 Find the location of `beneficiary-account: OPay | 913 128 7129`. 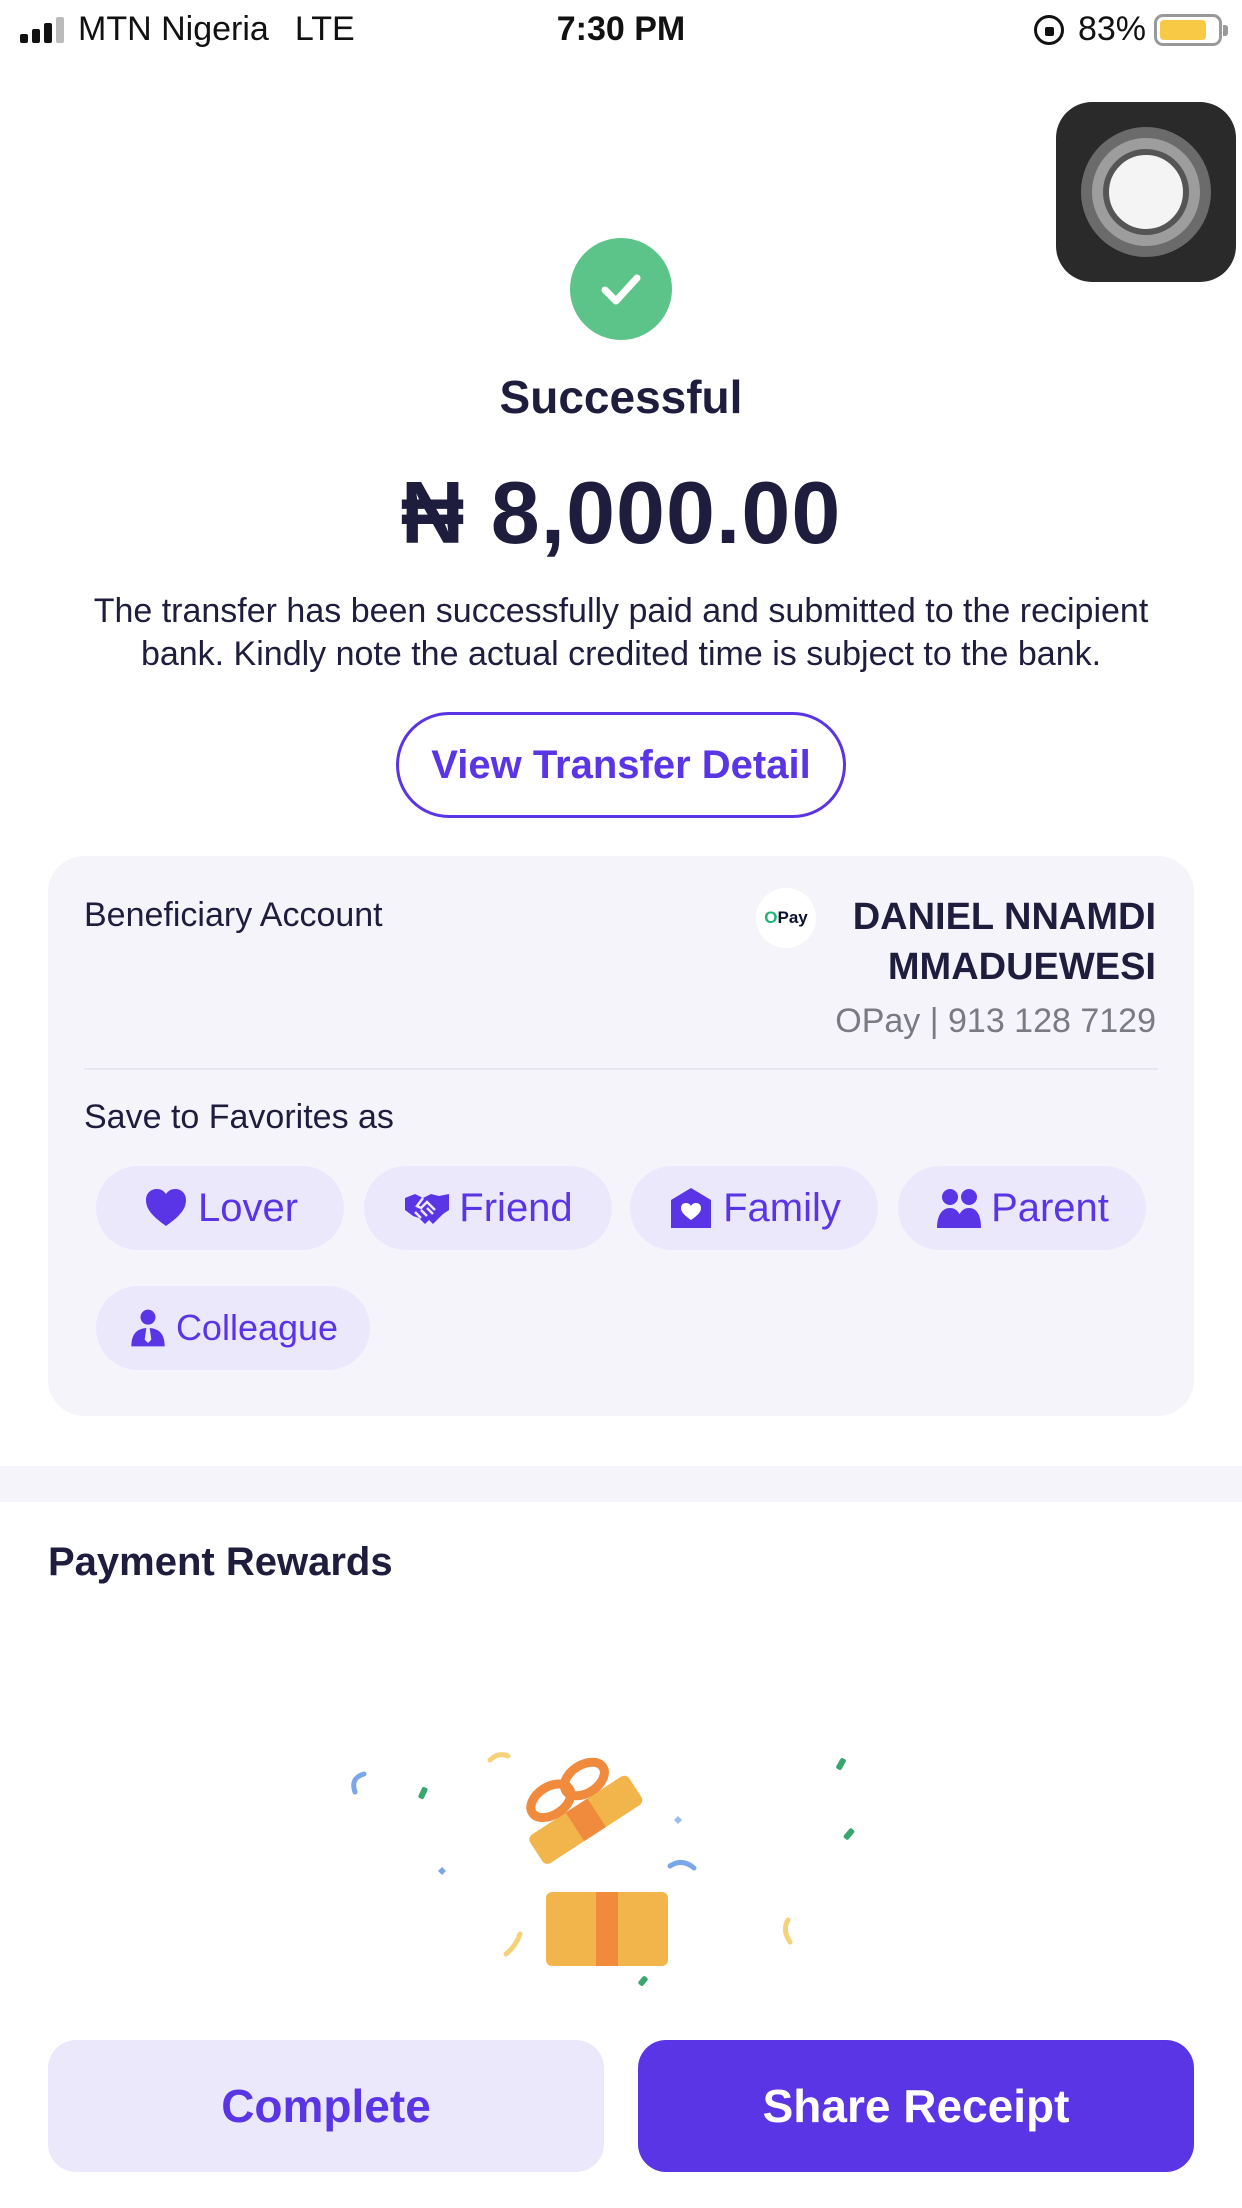

beneficiary-account: OPay | 913 128 7129 is located at coordinates (995, 1021).